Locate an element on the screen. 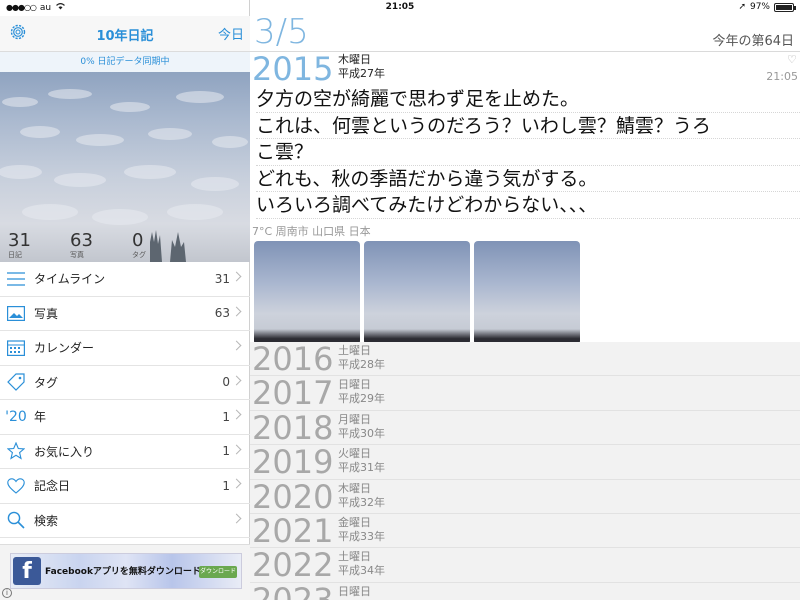  sidebar-item-tags: タグ 0 is located at coordinates (125, 383).